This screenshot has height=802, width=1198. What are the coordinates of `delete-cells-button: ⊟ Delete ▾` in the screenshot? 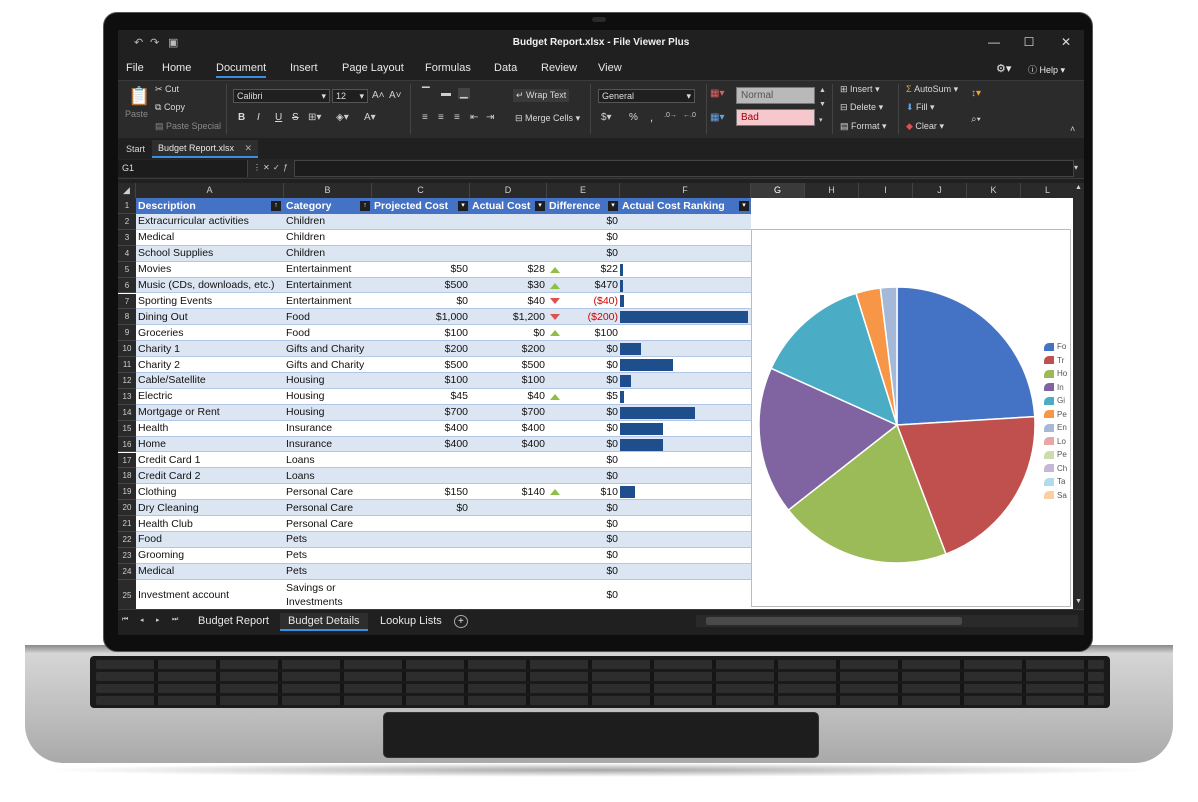 It's located at (861, 107).